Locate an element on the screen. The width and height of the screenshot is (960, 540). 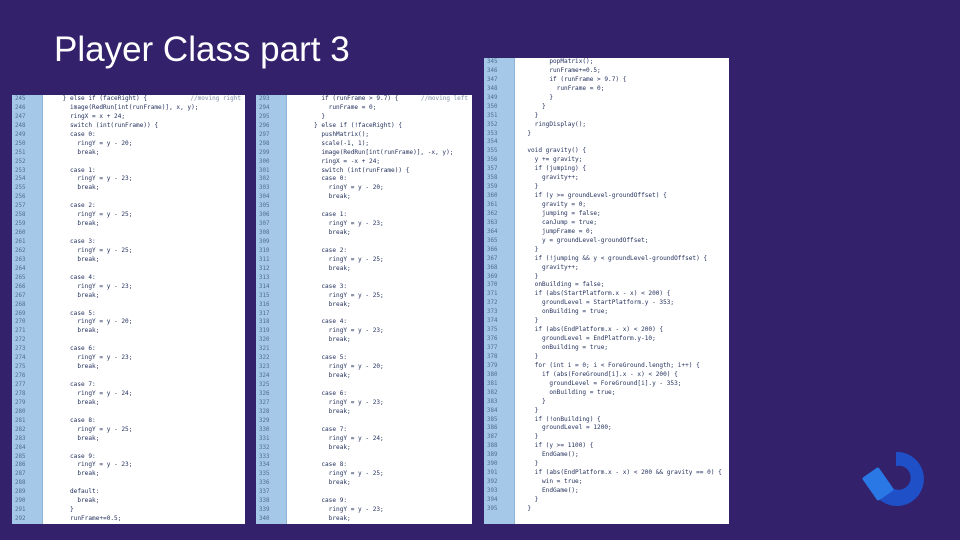
line-number: 302 is located at coordinates (264, 179).